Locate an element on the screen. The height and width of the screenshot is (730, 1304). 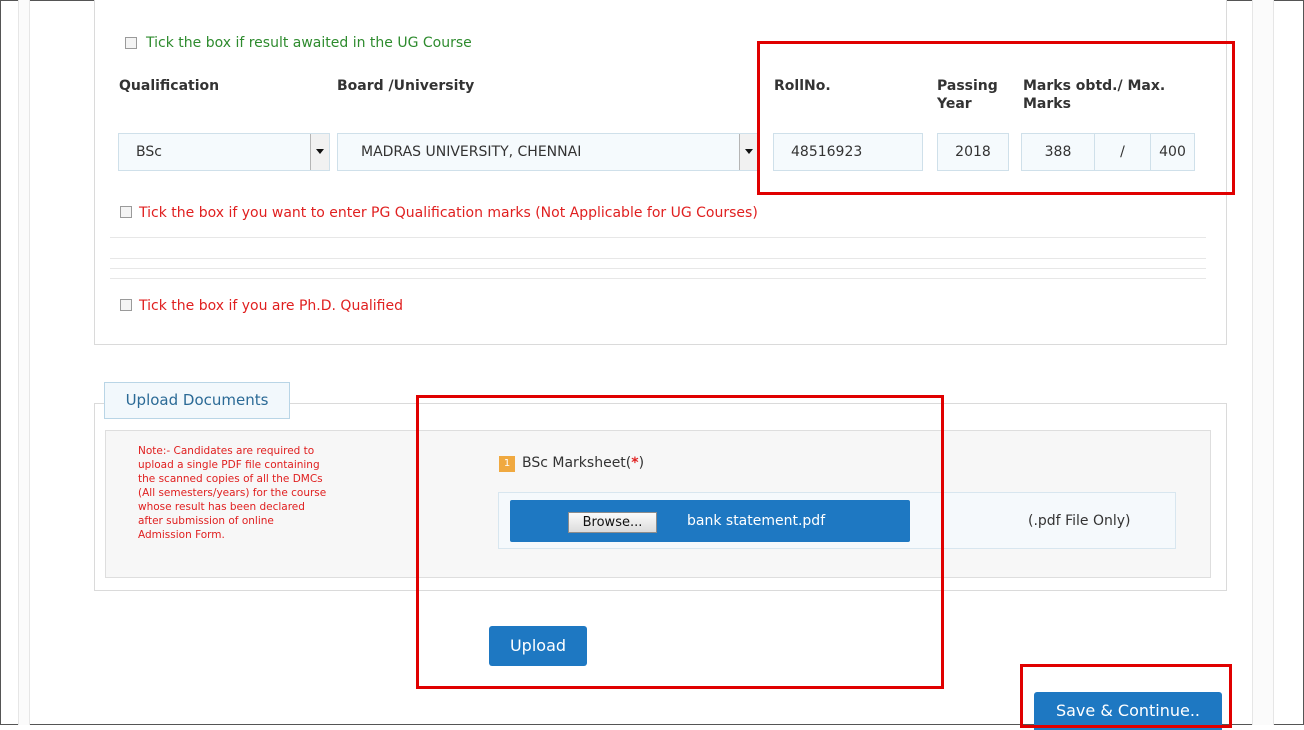
board-dropdown-button is located at coordinates (748, 152).